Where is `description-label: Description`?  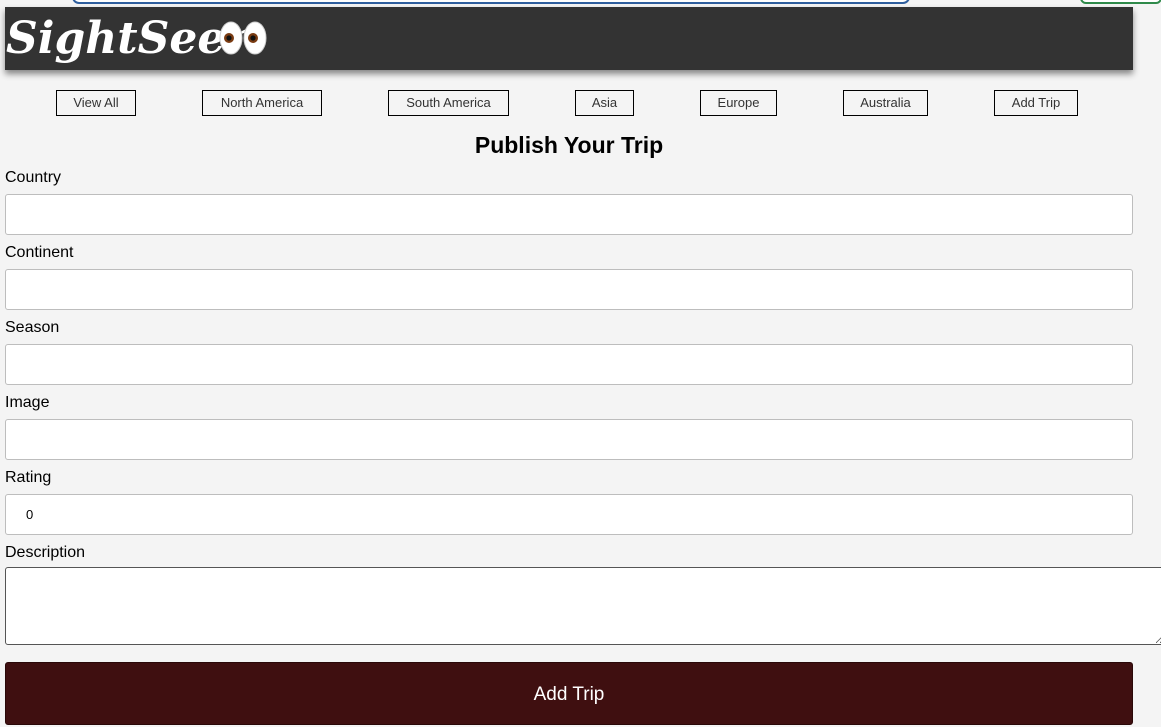
description-label: Description is located at coordinates (45, 552).